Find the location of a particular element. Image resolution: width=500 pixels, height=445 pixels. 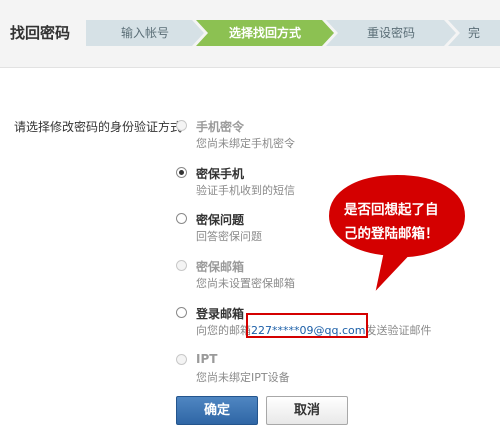

radio-security-email is located at coordinates (181, 265).